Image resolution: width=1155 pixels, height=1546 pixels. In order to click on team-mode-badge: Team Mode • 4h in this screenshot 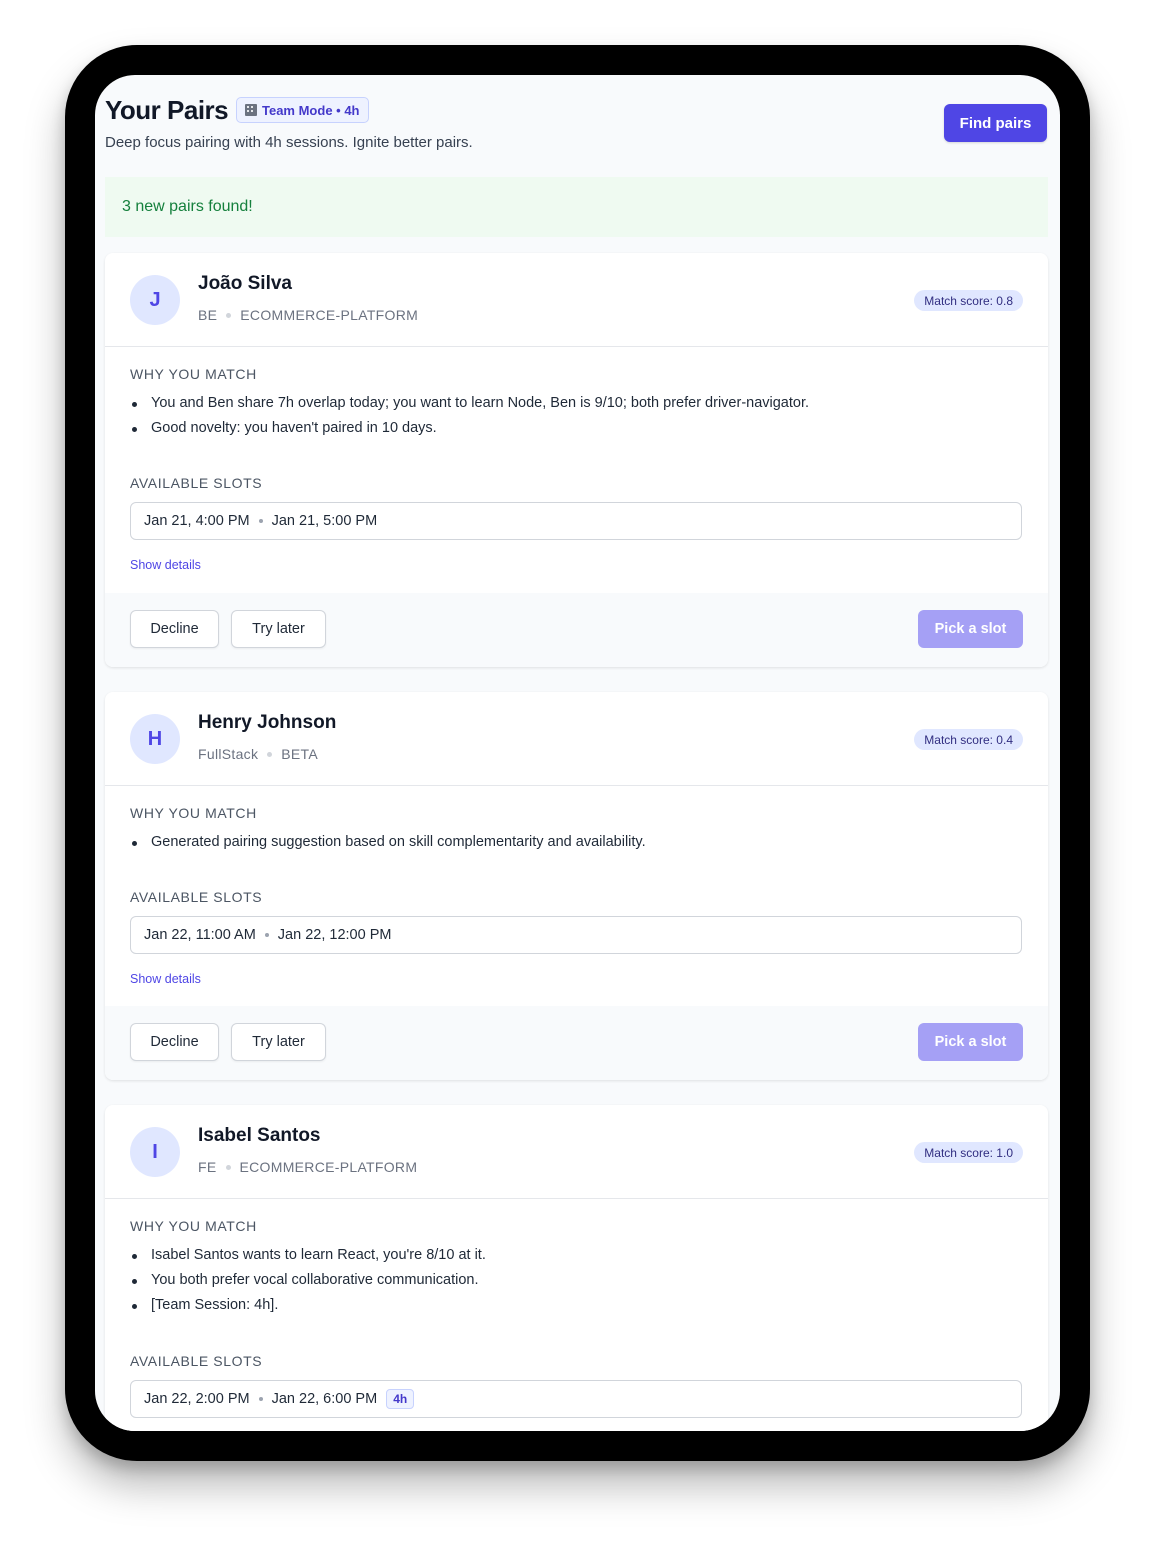, I will do `click(302, 110)`.